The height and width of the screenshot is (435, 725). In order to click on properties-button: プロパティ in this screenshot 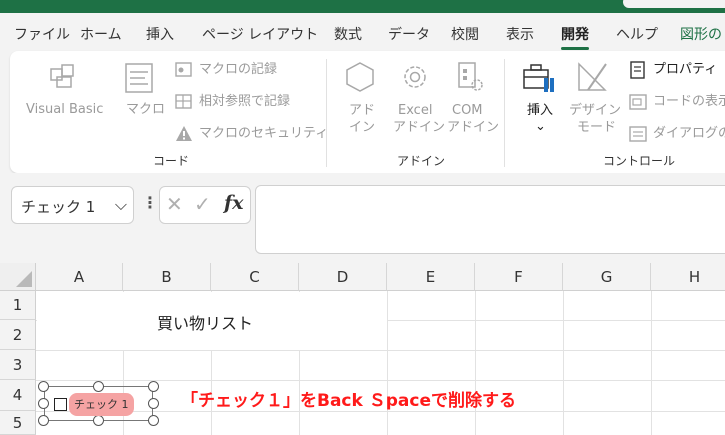, I will do `click(685, 70)`.